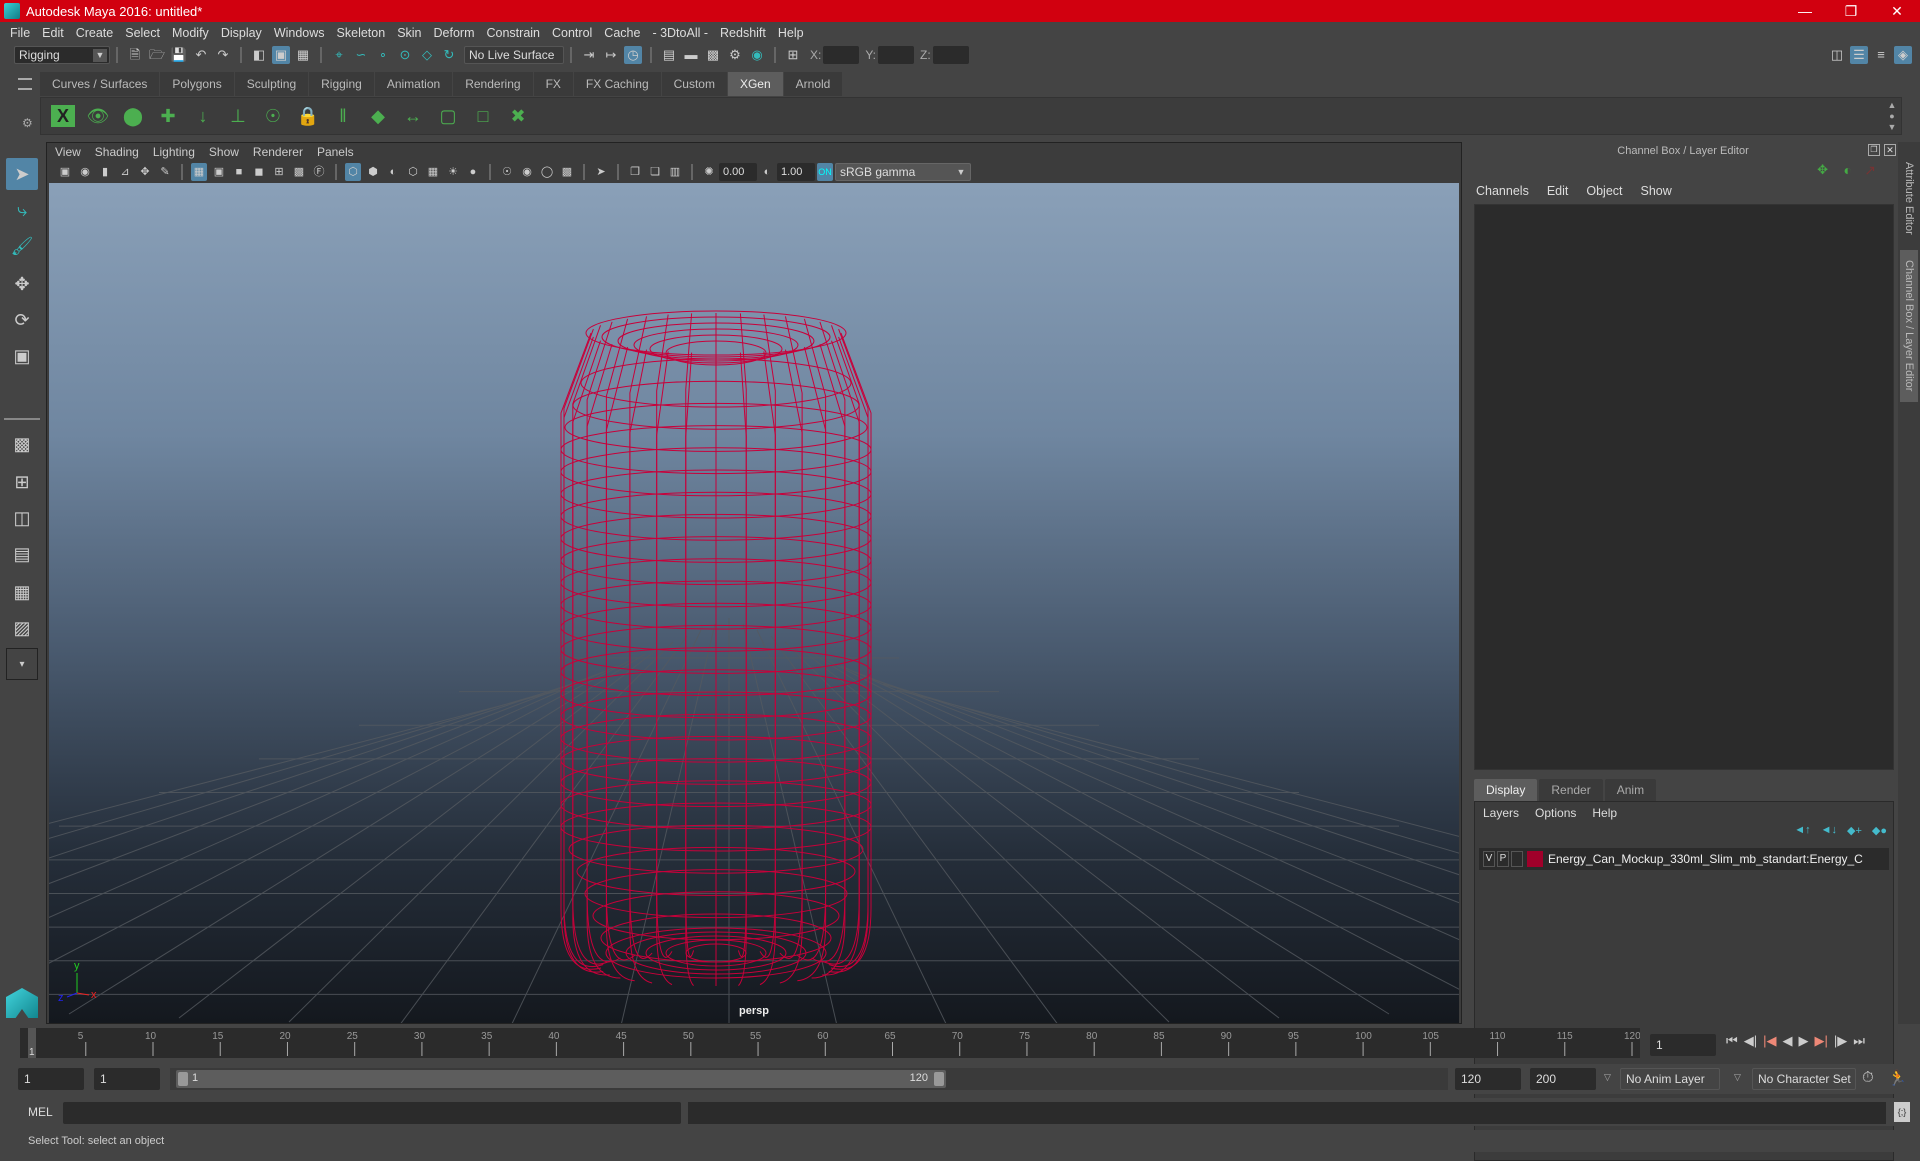 The width and height of the screenshot is (1920, 1161). Describe the element at coordinates (709, 172) in the screenshot. I see `exposure-icon: ✺` at that location.